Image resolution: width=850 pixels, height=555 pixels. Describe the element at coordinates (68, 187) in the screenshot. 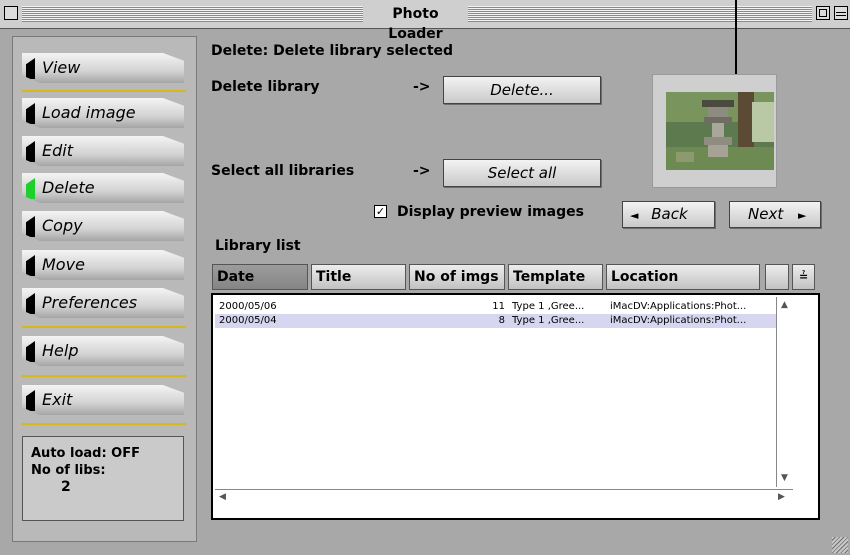

I see `delete-button-label: Delete` at that location.